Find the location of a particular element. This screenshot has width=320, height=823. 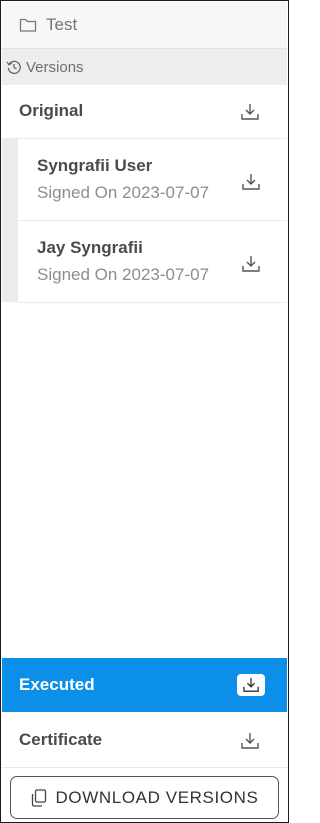

signer-version-row: Jay Syngrafii Signed On 2023-07-07 is located at coordinates (152, 262).